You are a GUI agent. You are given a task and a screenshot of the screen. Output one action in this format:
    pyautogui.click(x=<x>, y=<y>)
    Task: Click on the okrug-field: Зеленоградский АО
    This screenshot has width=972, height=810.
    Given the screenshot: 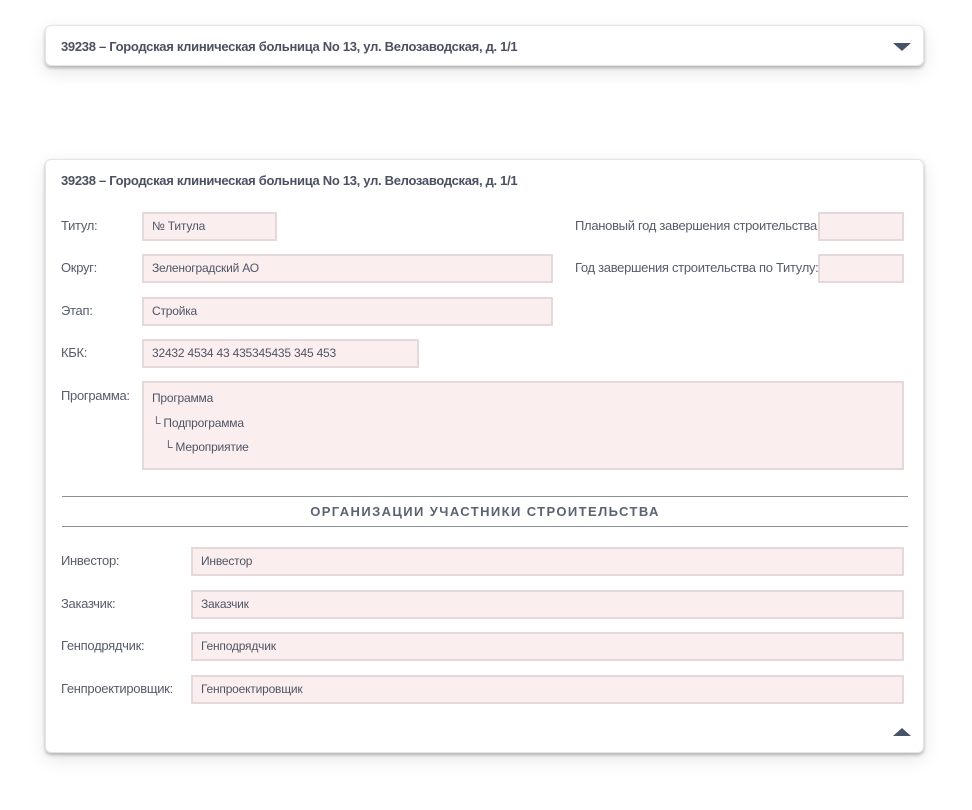 What is the action you would take?
    pyautogui.click(x=347, y=268)
    